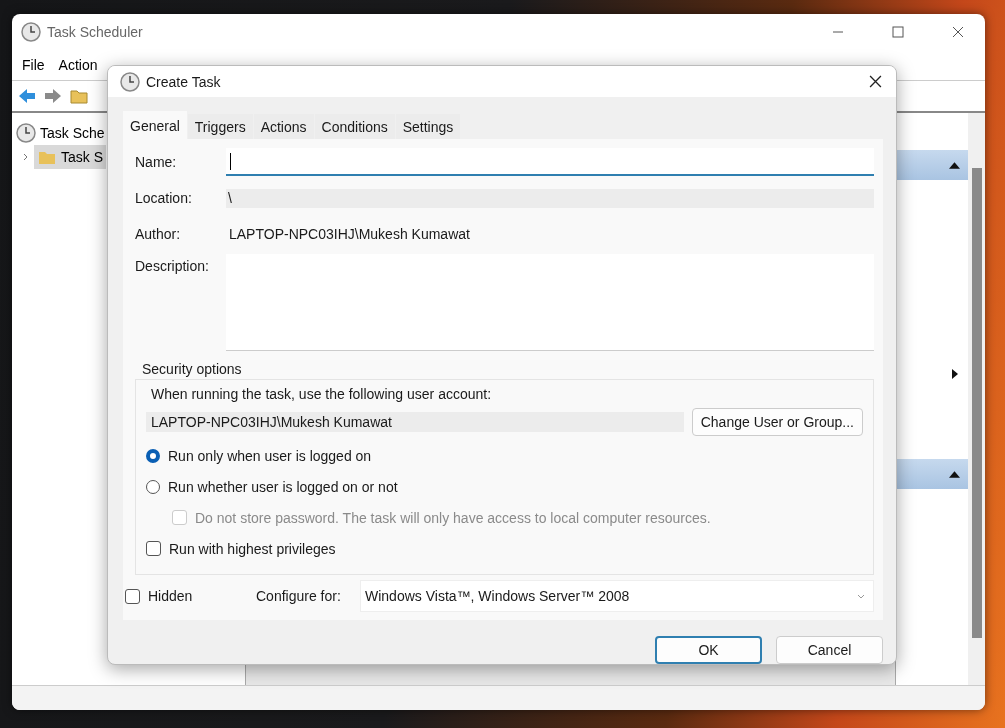  I want to click on checkbox-label: Hidden, so click(171, 596).